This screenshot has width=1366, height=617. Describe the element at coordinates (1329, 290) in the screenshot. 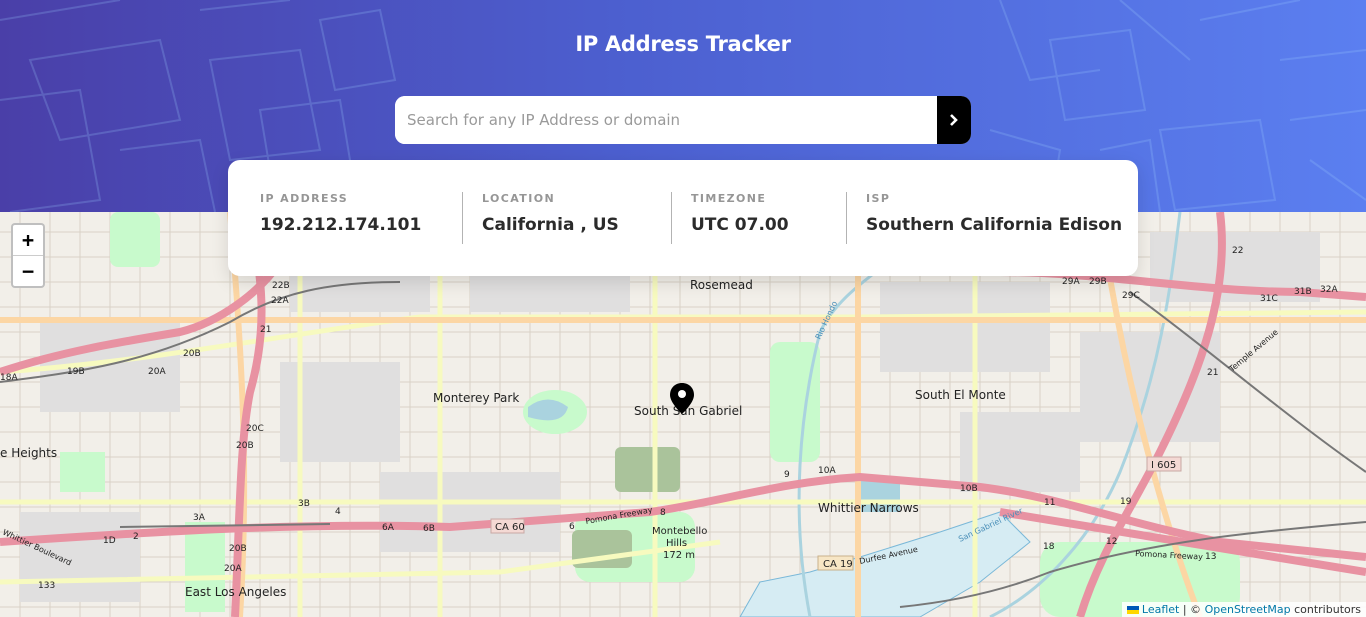

I see `exit-label: 32A` at that location.